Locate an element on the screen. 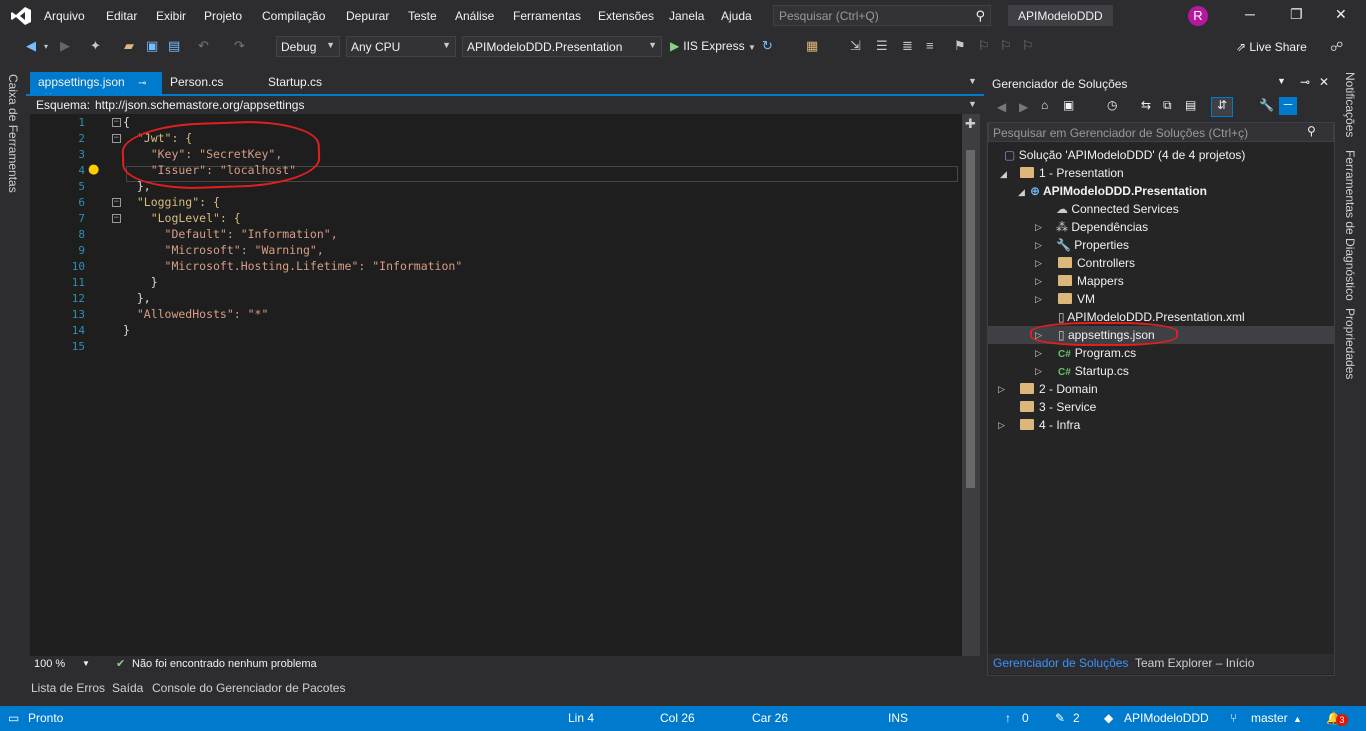 This screenshot has height=731, width=1366. menu-ajuda: Ajuda is located at coordinates (736, 16).